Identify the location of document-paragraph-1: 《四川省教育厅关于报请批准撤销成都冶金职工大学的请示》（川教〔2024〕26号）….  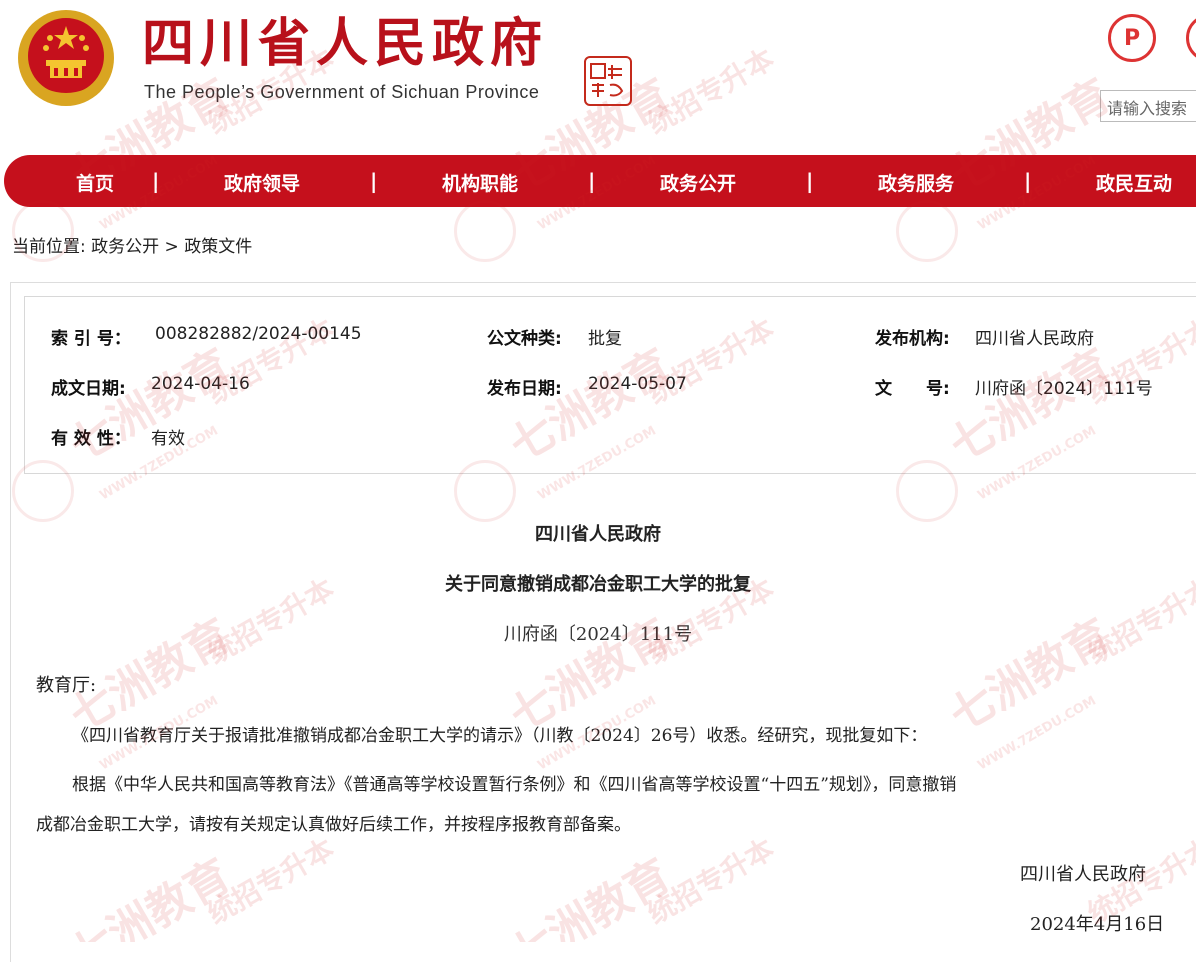
(500, 736).